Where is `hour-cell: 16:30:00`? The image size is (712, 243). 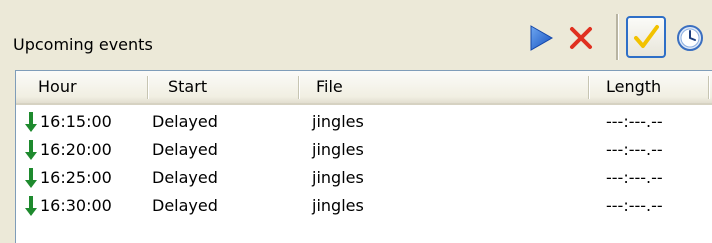 hour-cell: 16:30:00 is located at coordinates (76, 205).